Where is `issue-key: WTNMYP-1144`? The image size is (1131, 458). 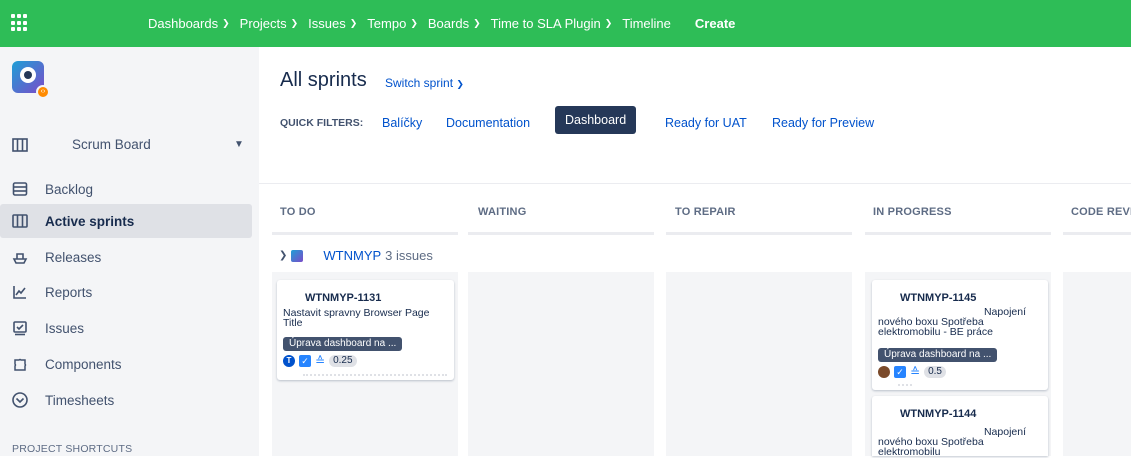
issue-key: WTNMYP-1144 is located at coordinates (938, 414).